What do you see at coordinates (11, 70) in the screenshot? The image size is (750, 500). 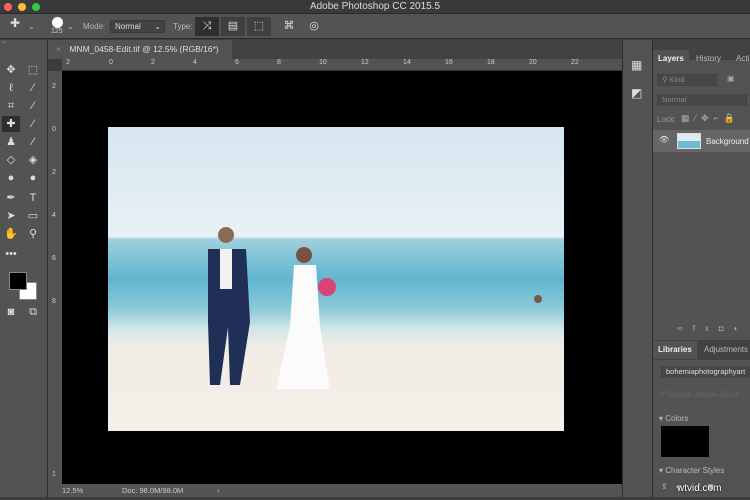 I see `move-tool-icon: ✥` at bounding box center [11, 70].